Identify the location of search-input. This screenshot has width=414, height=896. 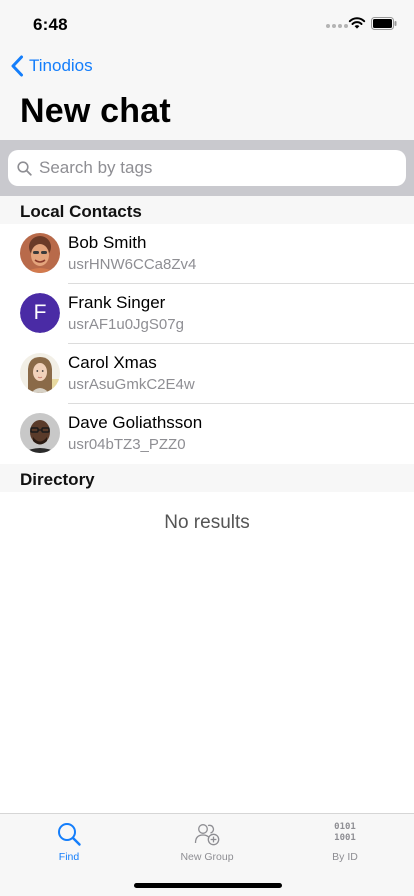
(209, 168).